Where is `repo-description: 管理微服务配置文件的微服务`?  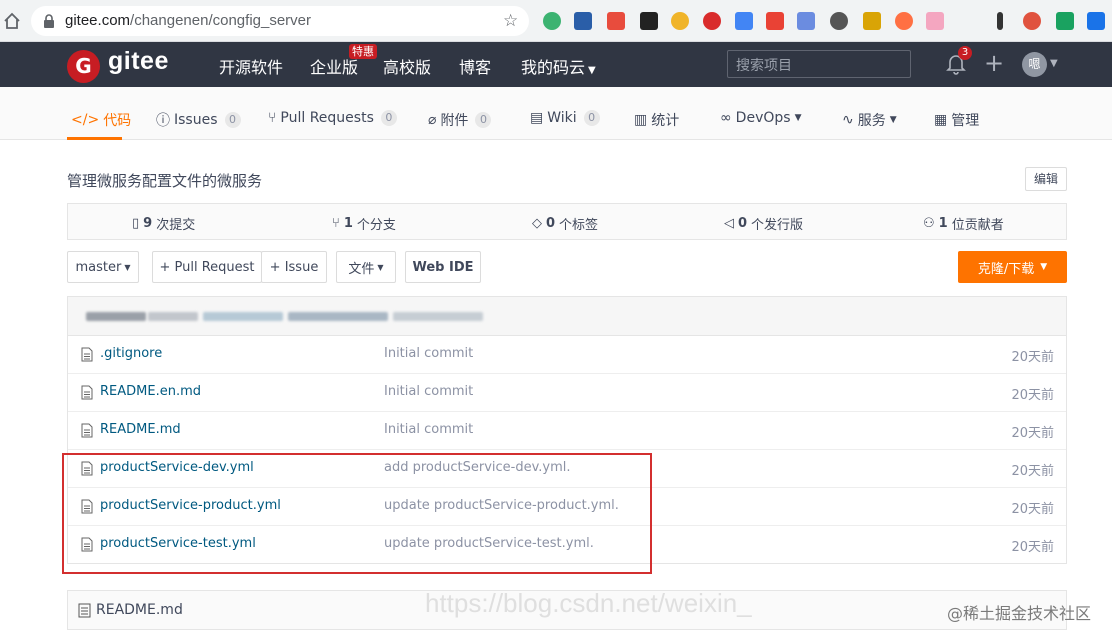 repo-description: 管理微服务配置文件的微服务 is located at coordinates (165, 181).